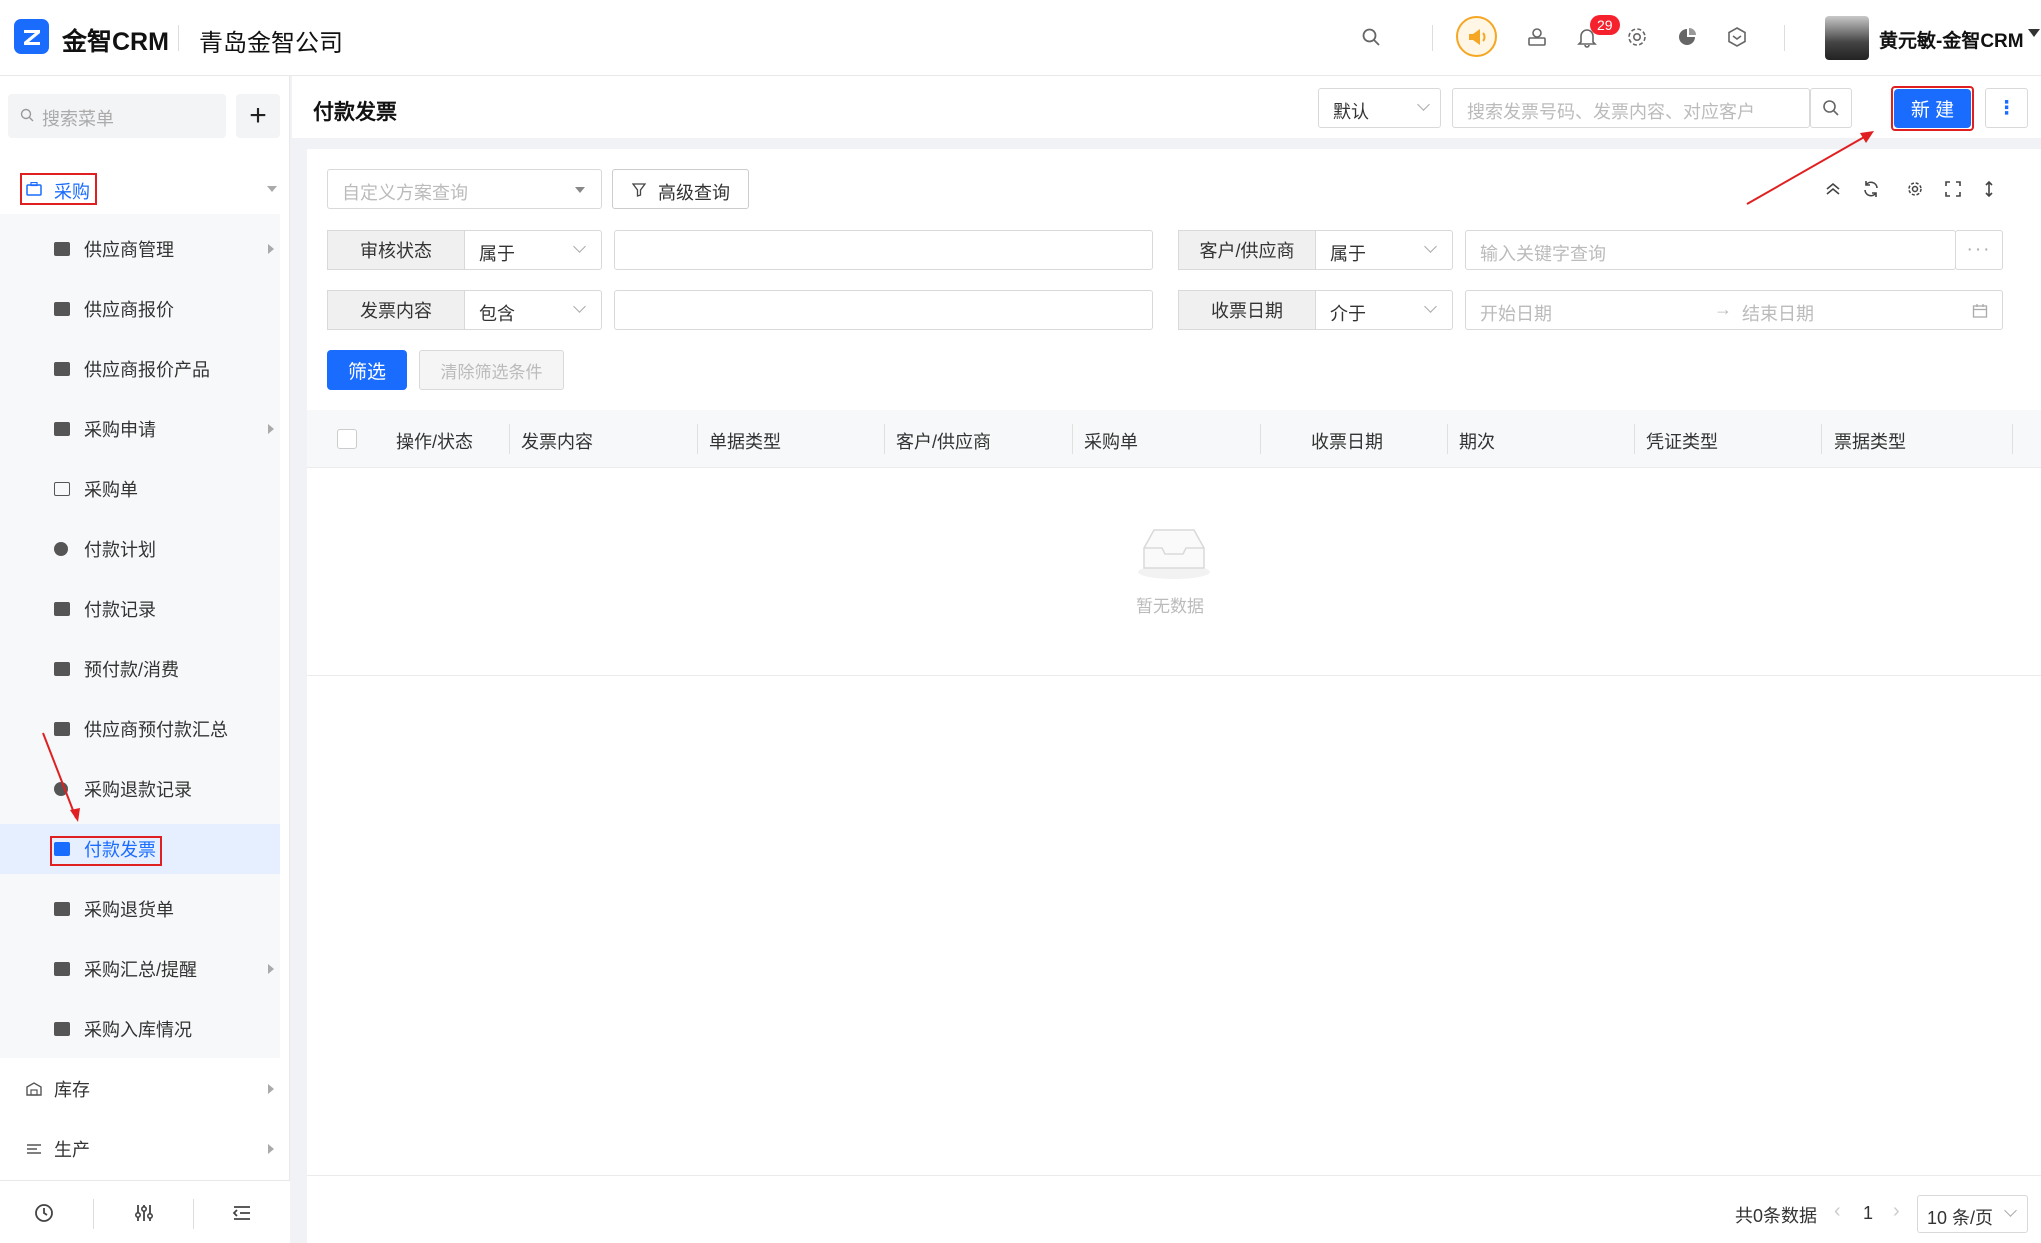 The width and height of the screenshot is (2041, 1243). What do you see at coordinates (62, 369) in the screenshot?
I see `quote-icon` at bounding box center [62, 369].